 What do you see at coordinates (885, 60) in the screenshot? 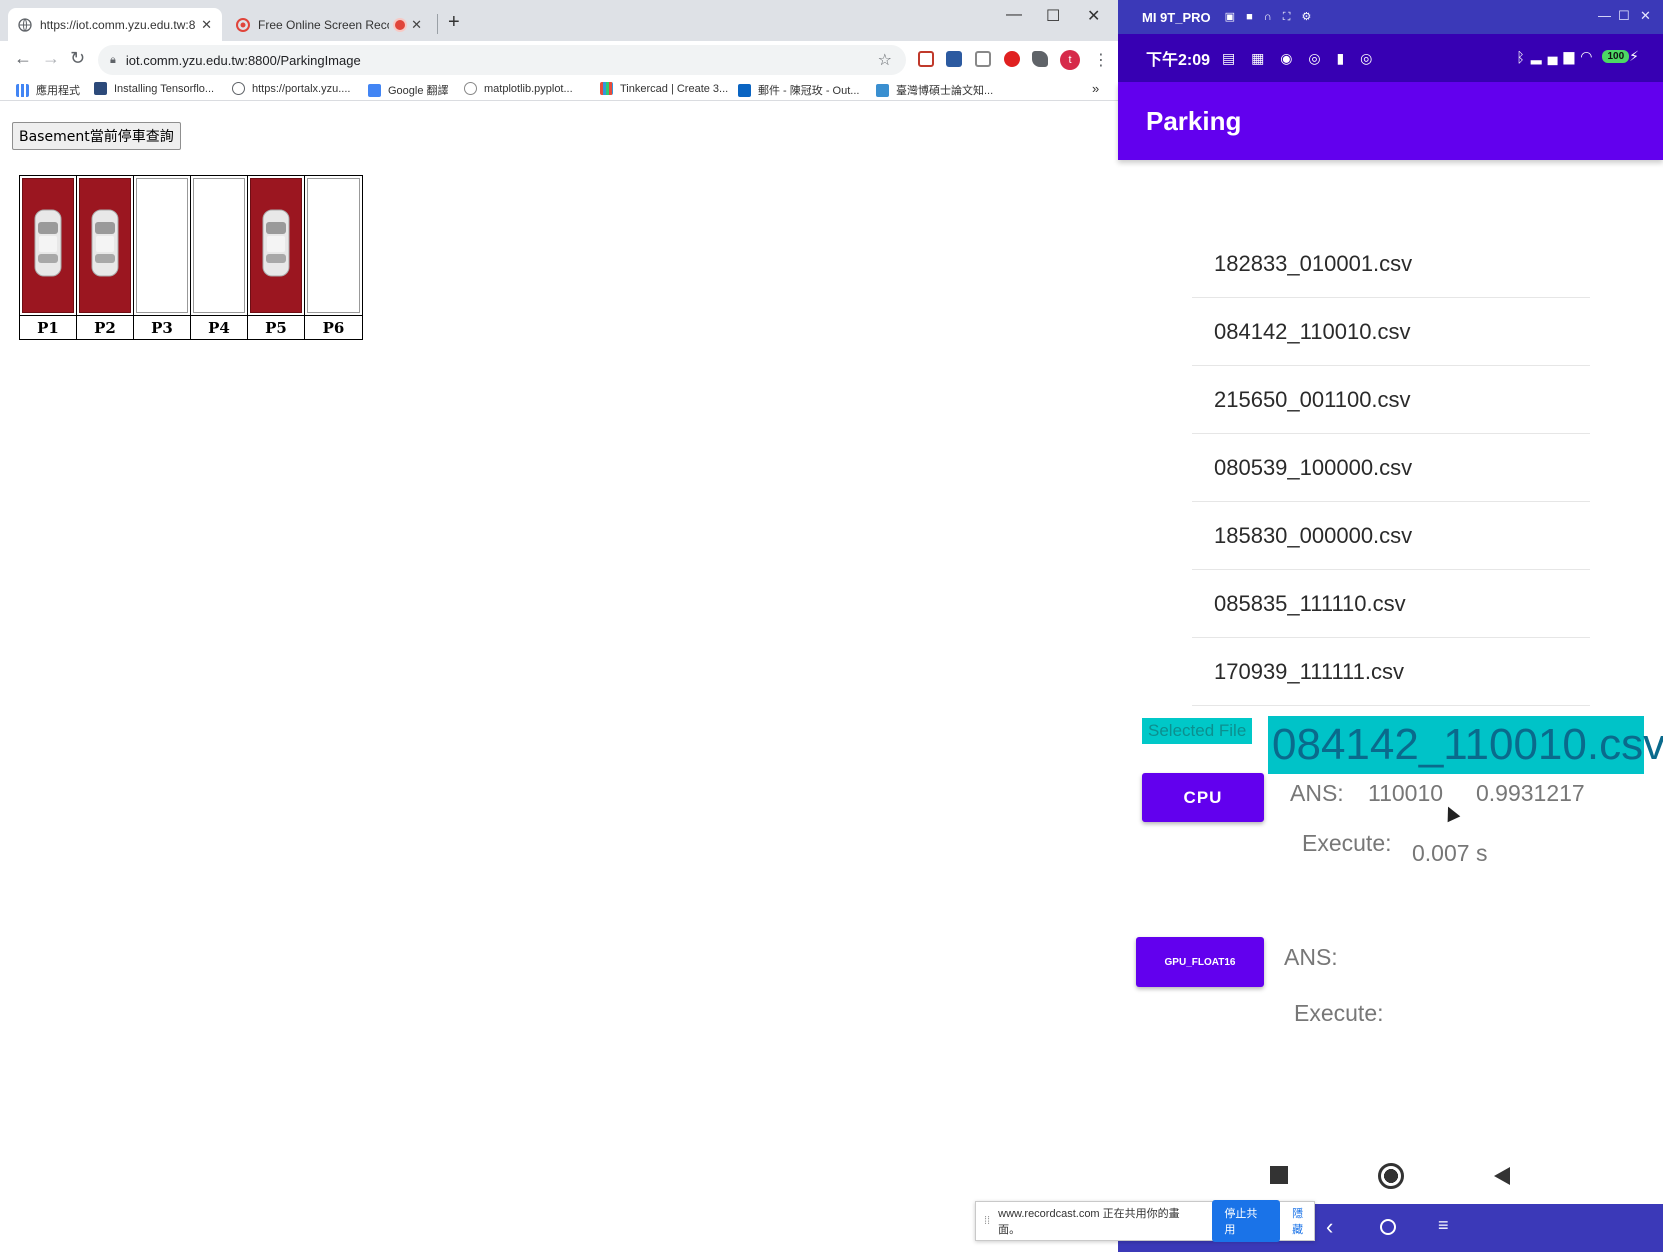
I see `bookmark-star-icon: ☆` at bounding box center [885, 60].